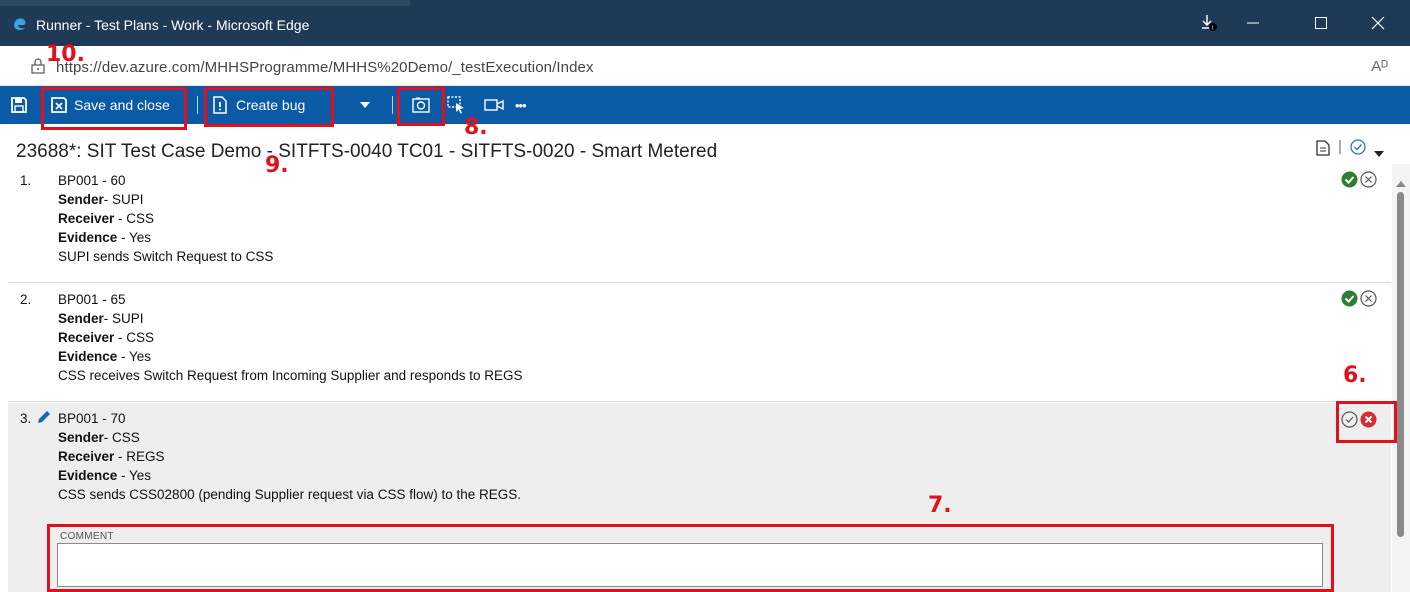 The height and width of the screenshot is (592, 1410). Describe the element at coordinates (1321, 23) in the screenshot. I see `maximize-icon` at that location.